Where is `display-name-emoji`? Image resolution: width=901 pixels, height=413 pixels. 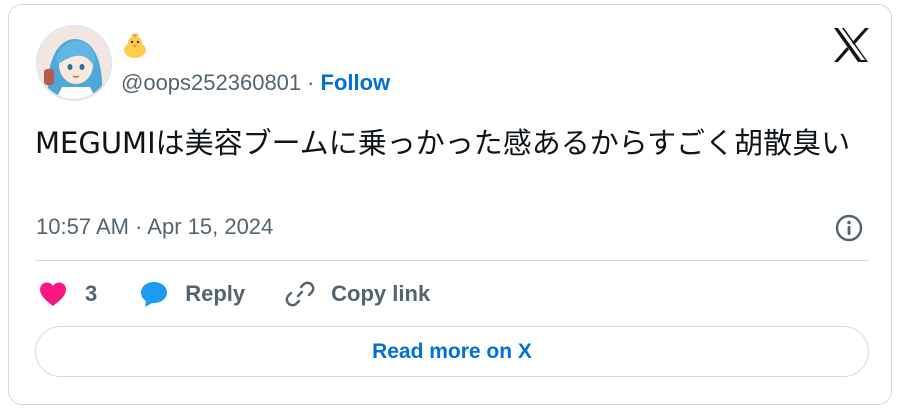 display-name-emoji is located at coordinates (135, 46).